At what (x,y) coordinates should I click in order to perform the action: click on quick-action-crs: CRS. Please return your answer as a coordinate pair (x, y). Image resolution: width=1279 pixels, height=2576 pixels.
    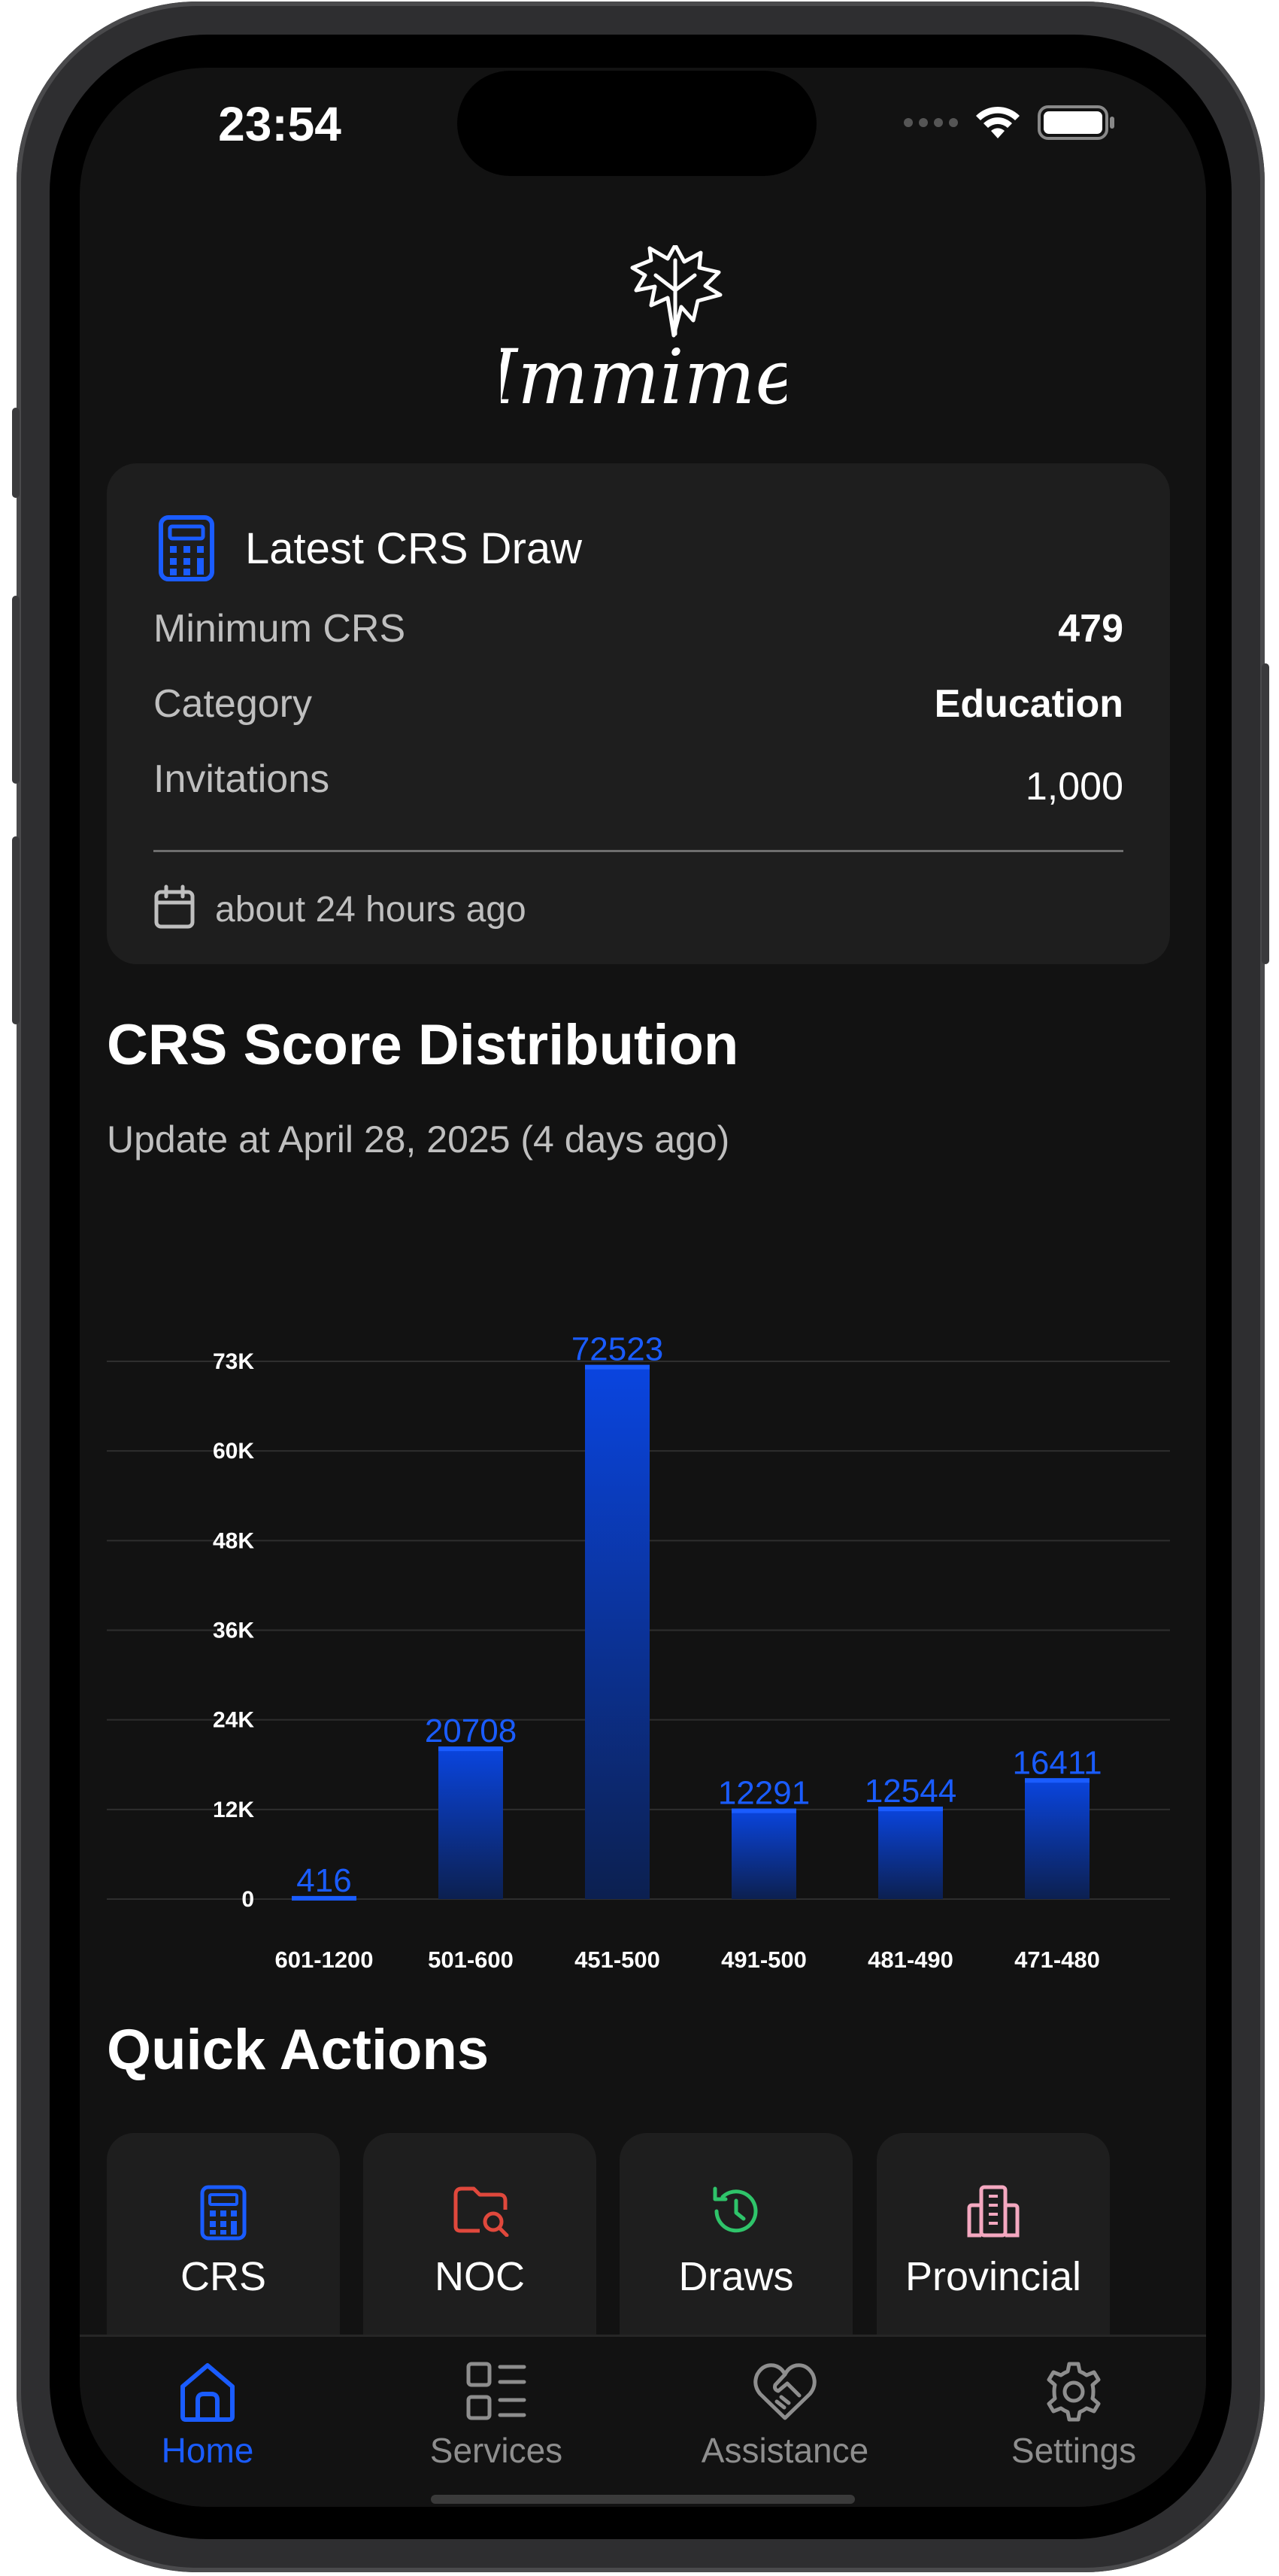
    Looking at the image, I should click on (224, 2249).